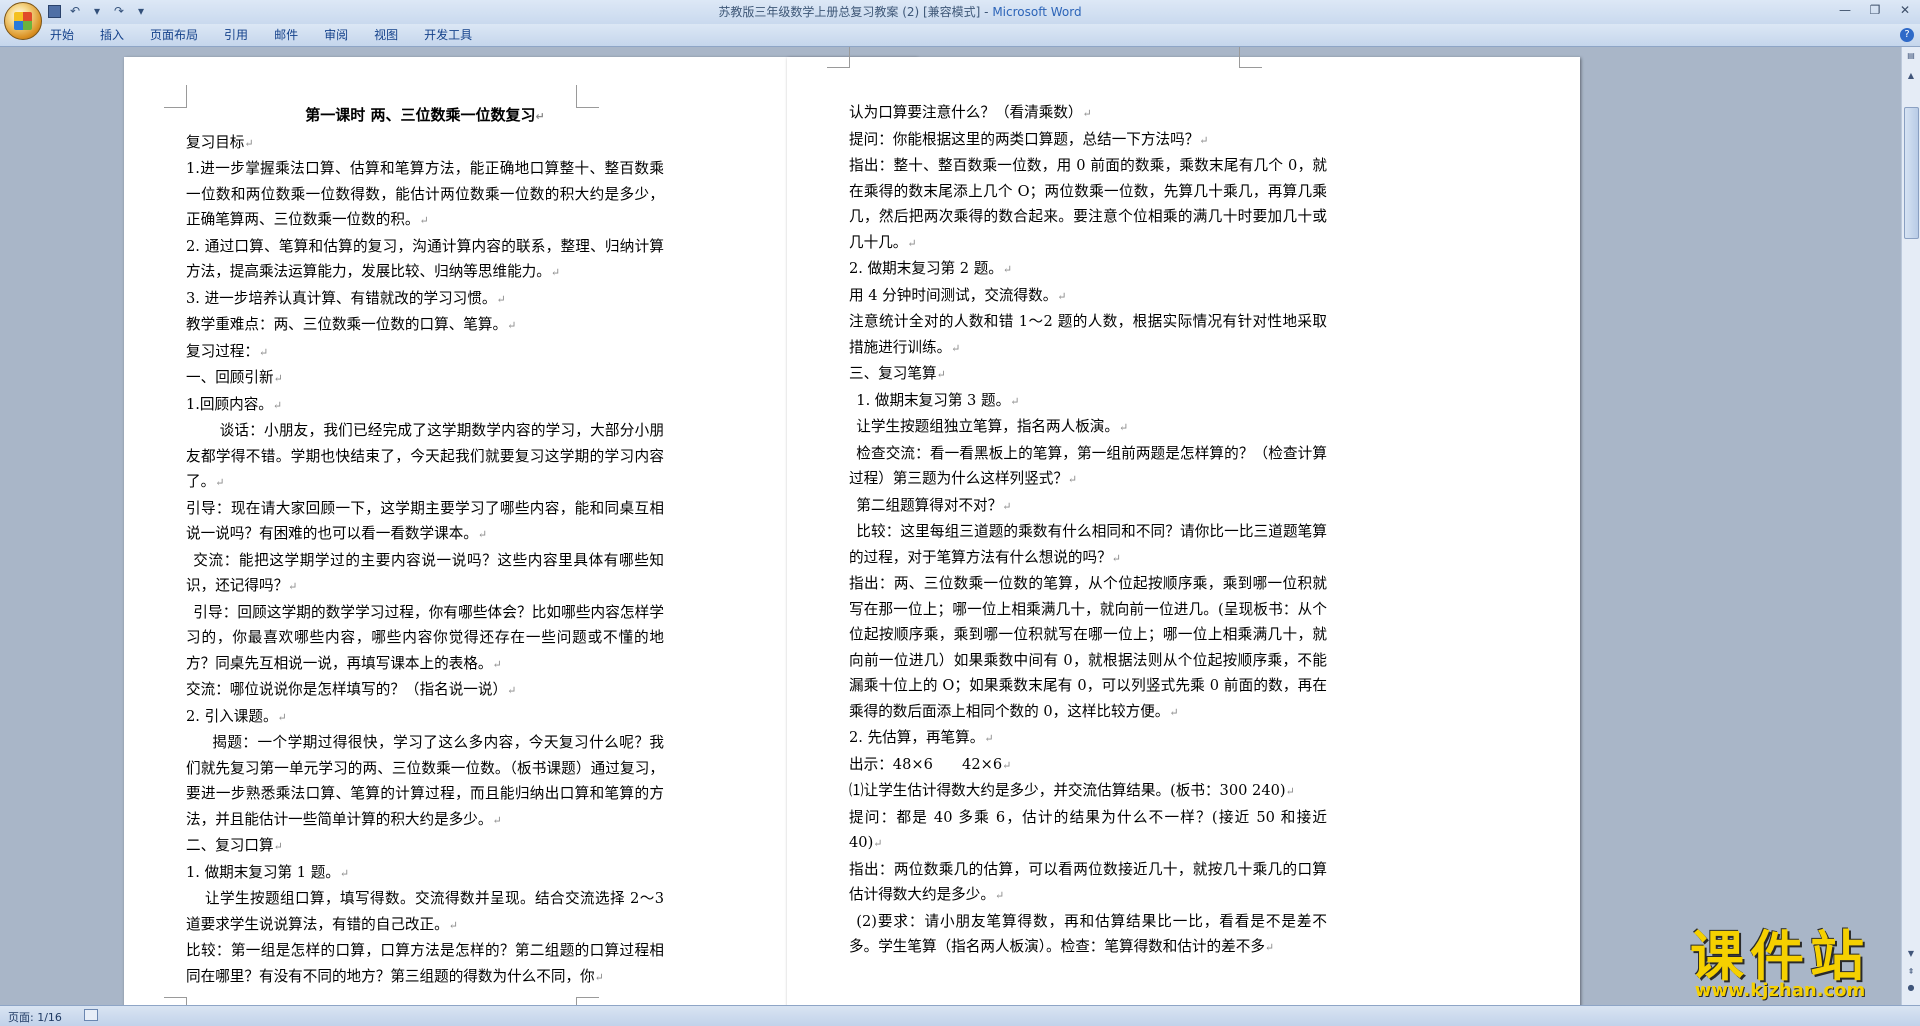 The width and height of the screenshot is (1920, 1026). Describe the element at coordinates (1029, 139) in the screenshot. I see `document-paragraph: 提问：你能根据这里的两类口算题，总结一下方法吗？↵` at that location.